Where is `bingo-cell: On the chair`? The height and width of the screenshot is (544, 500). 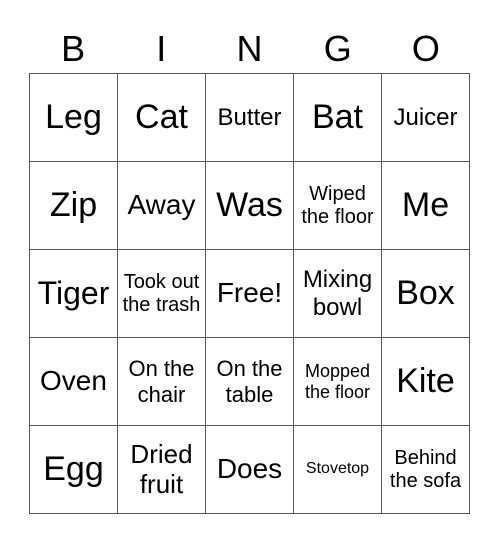
bingo-cell: On the chair is located at coordinates (162, 382).